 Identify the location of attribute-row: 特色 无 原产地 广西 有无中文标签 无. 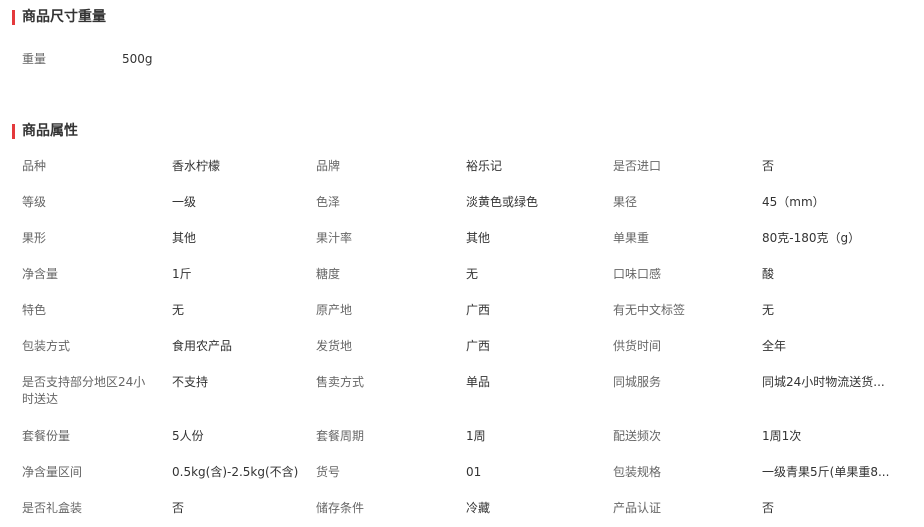
(462, 310).